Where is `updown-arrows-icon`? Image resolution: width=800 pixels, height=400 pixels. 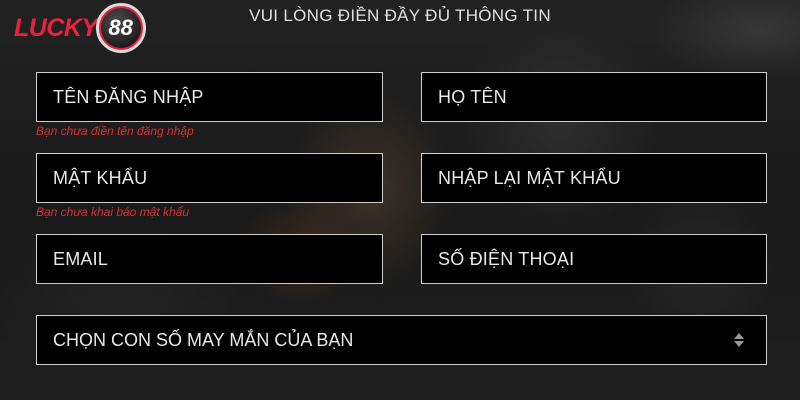 updown-arrows-icon is located at coordinates (739, 340).